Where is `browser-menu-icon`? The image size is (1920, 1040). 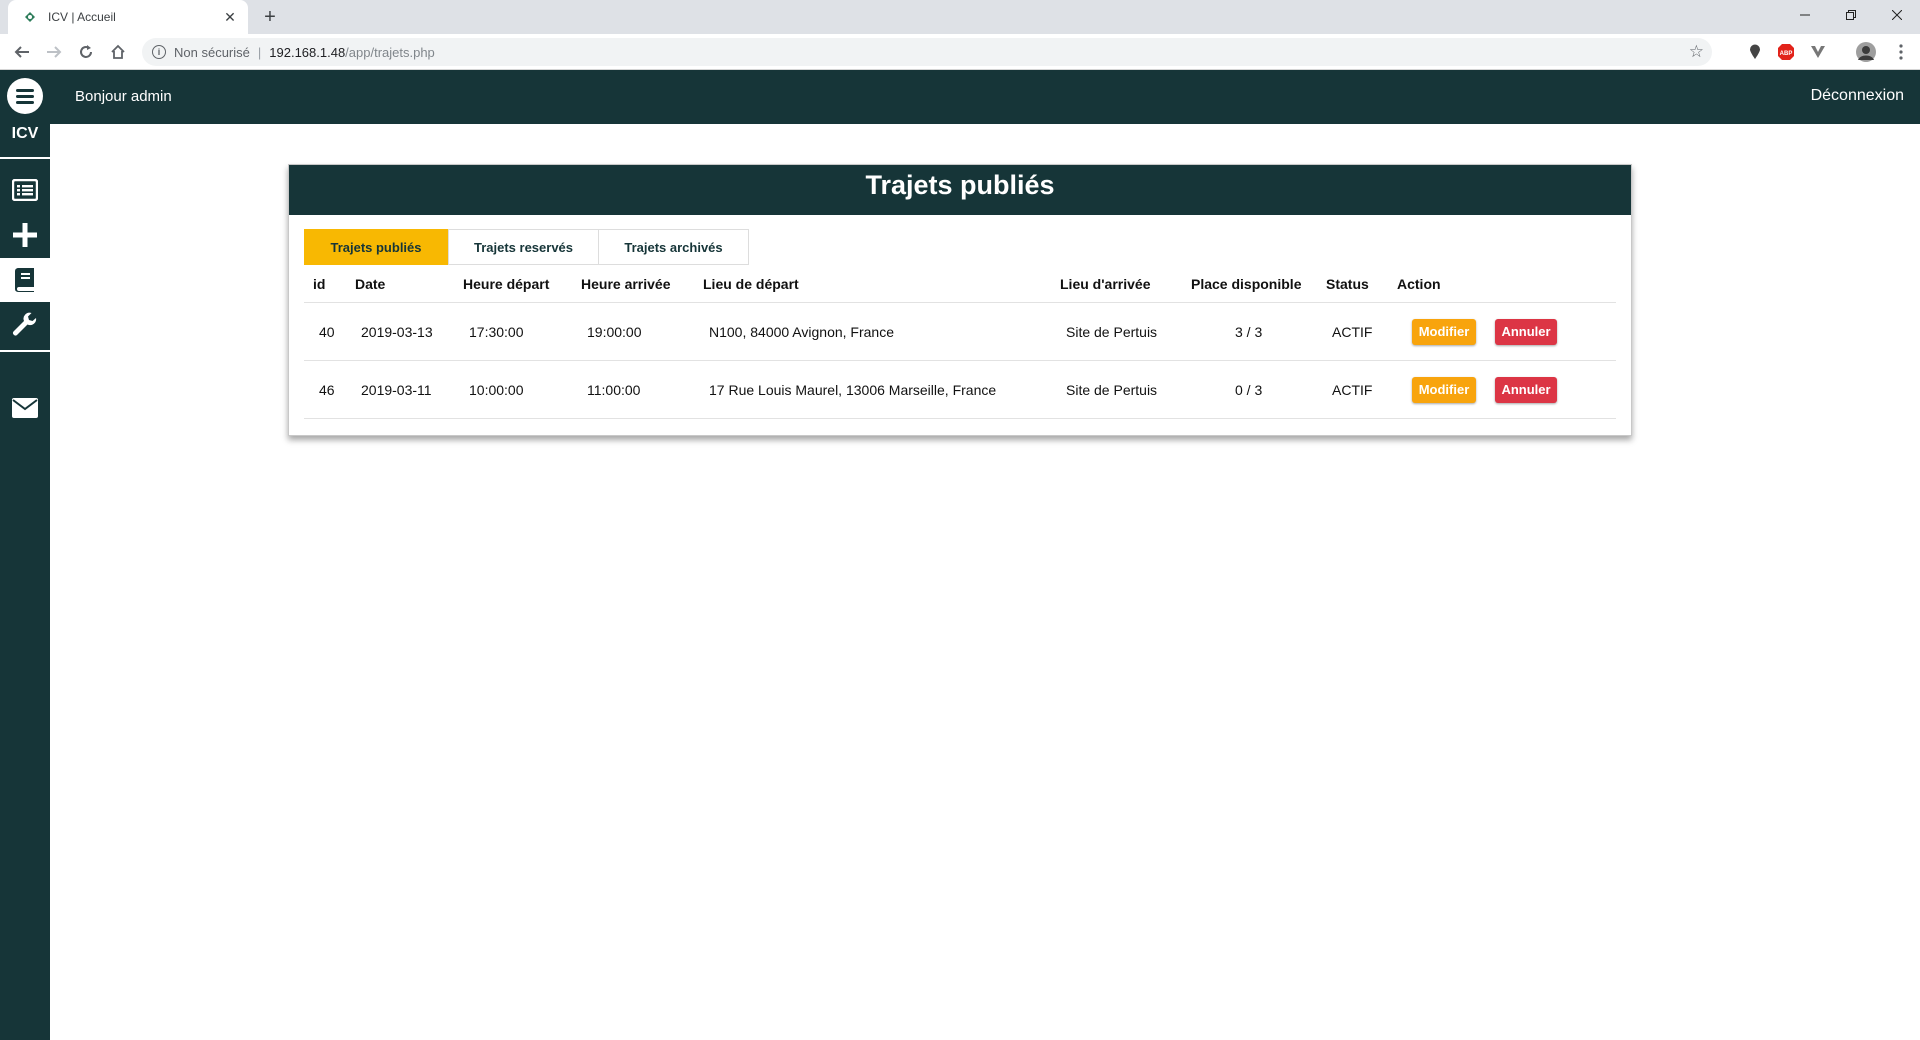 browser-menu-icon is located at coordinates (1901, 52).